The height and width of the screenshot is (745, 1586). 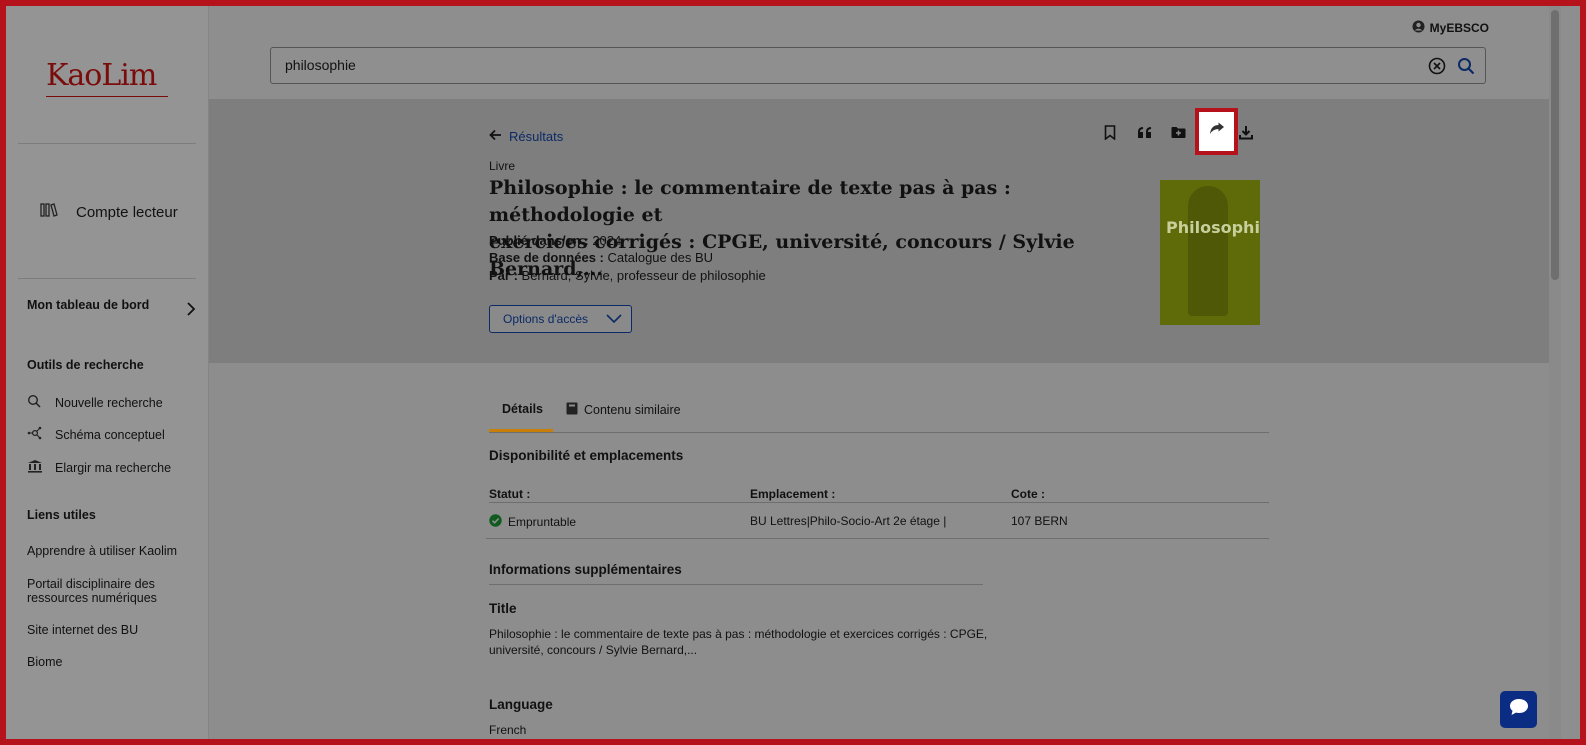 What do you see at coordinates (503, 275) in the screenshot?
I see `author-label: Par :` at bounding box center [503, 275].